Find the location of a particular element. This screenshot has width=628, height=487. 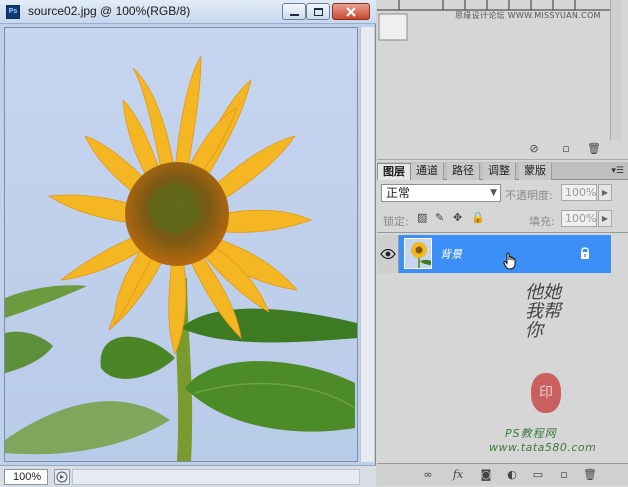

fill-label: 填充: is located at coordinates (542, 221).